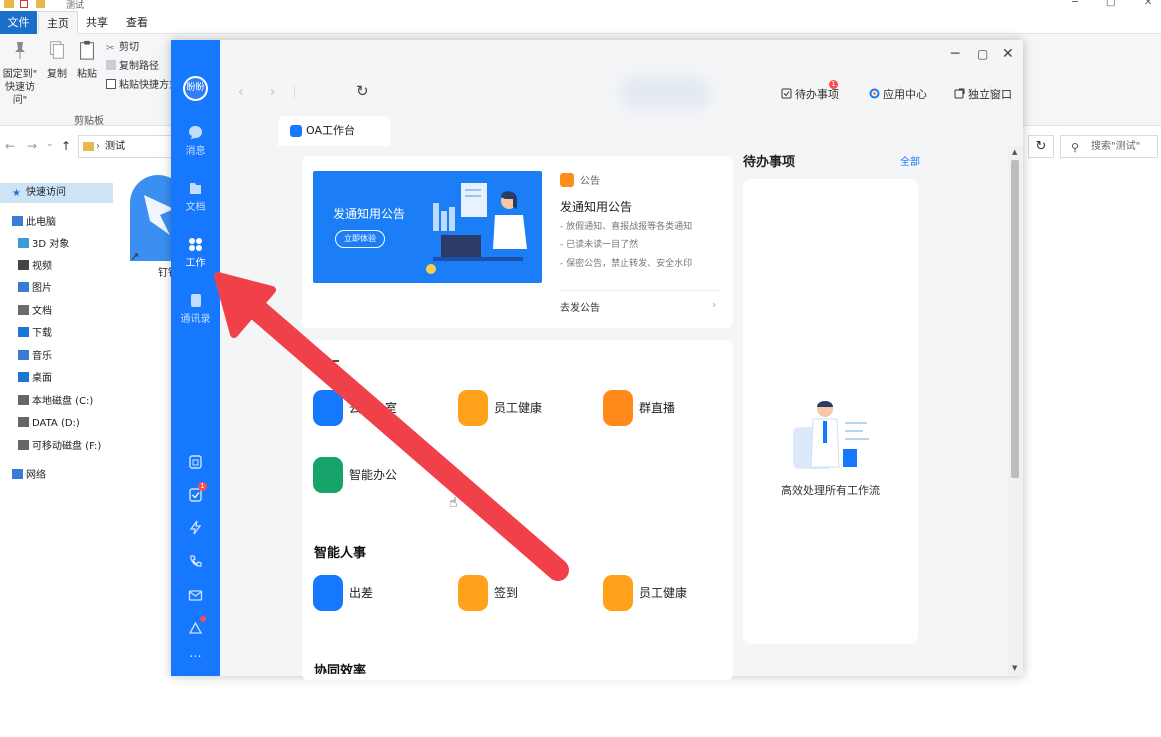 This screenshot has width=1161, height=737. Describe the element at coordinates (241, 92) in the screenshot. I see `back-icon: ‹` at that location.